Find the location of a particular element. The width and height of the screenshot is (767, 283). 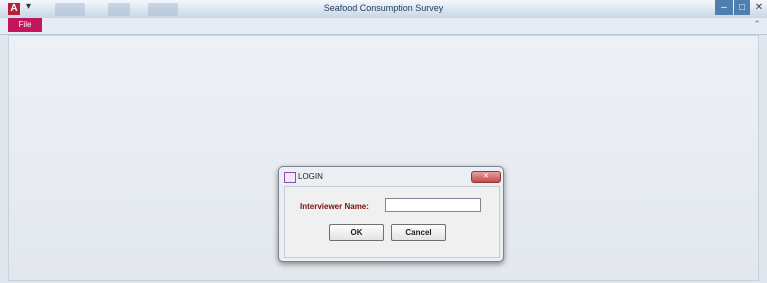

login-dialog: LOGIN ✕ Interviewer Name: OK Cancel is located at coordinates (391, 214).